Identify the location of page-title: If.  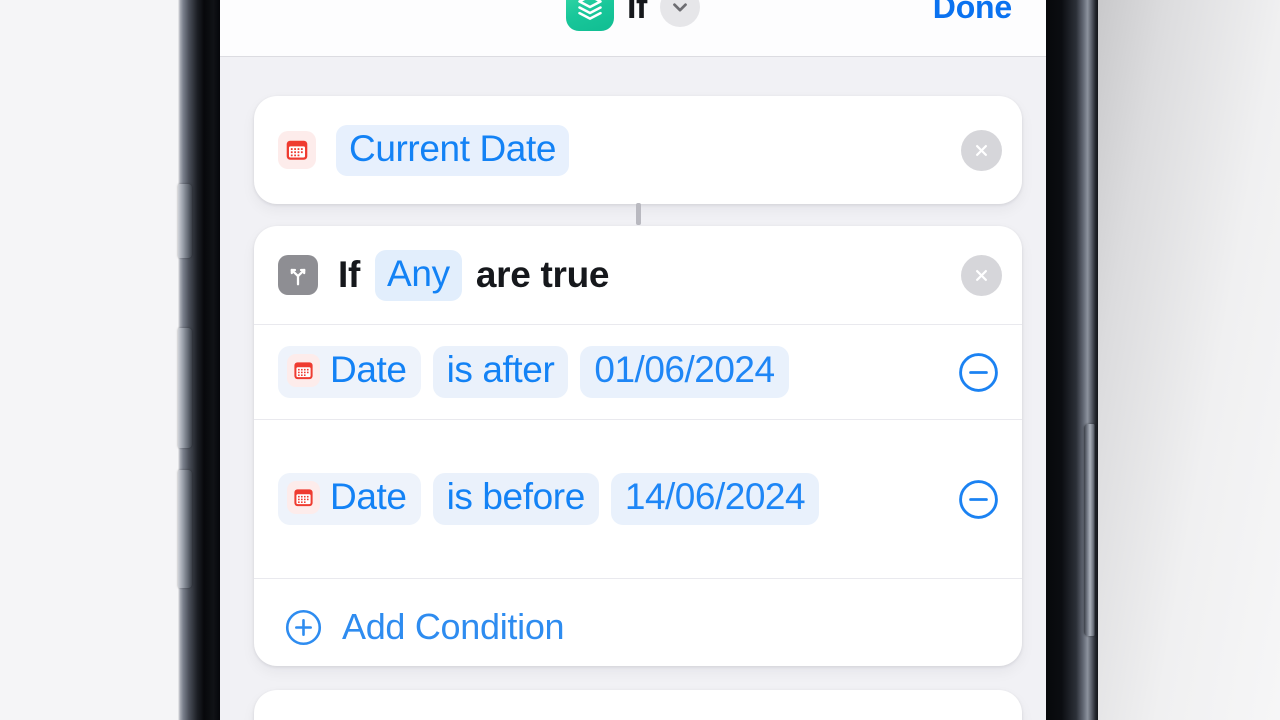
(637, 13).